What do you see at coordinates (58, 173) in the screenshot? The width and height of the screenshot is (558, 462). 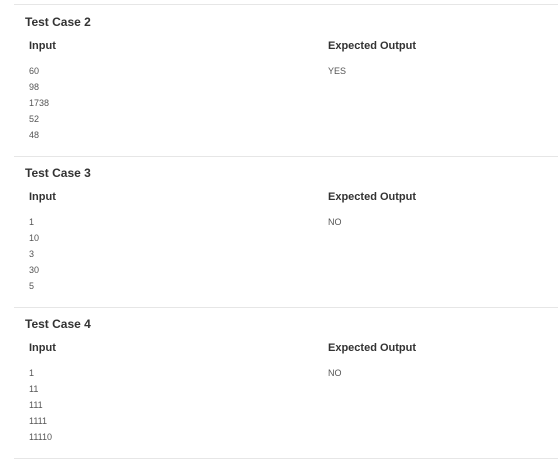 I see `test-case-title: Test Case 3` at bounding box center [58, 173].